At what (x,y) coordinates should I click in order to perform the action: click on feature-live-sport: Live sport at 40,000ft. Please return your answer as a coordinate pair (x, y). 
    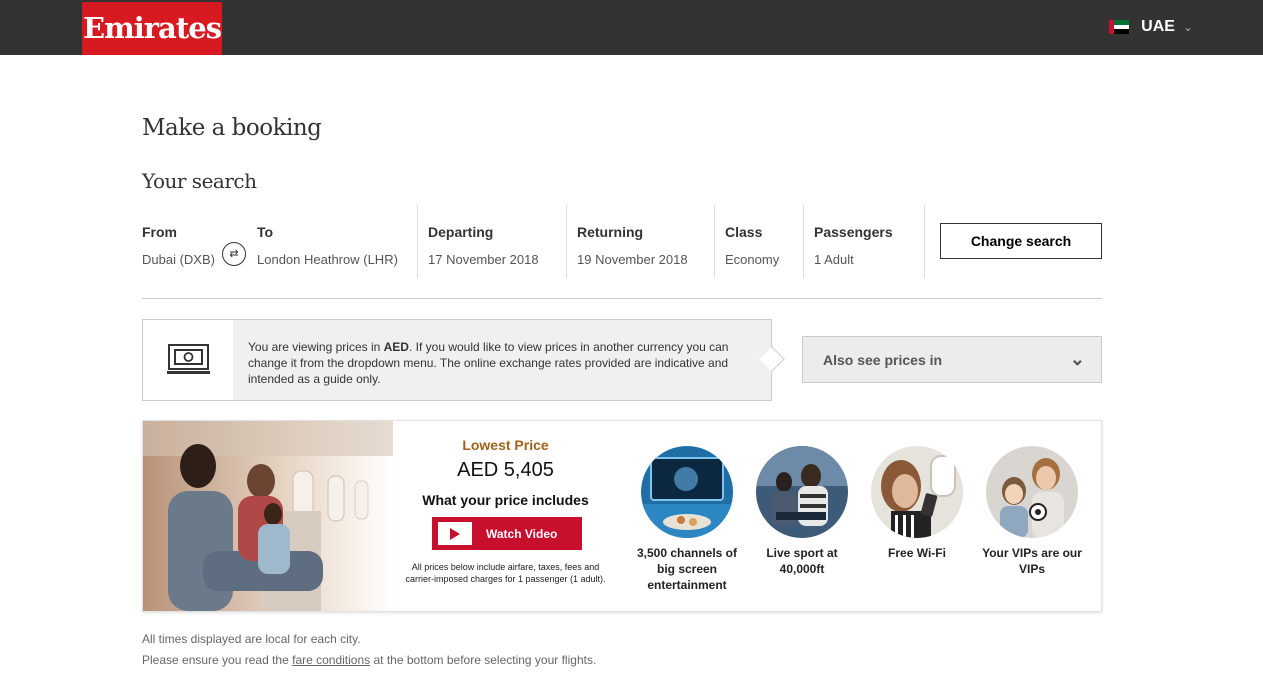
    Looking at the image, I should click on (802, 511).